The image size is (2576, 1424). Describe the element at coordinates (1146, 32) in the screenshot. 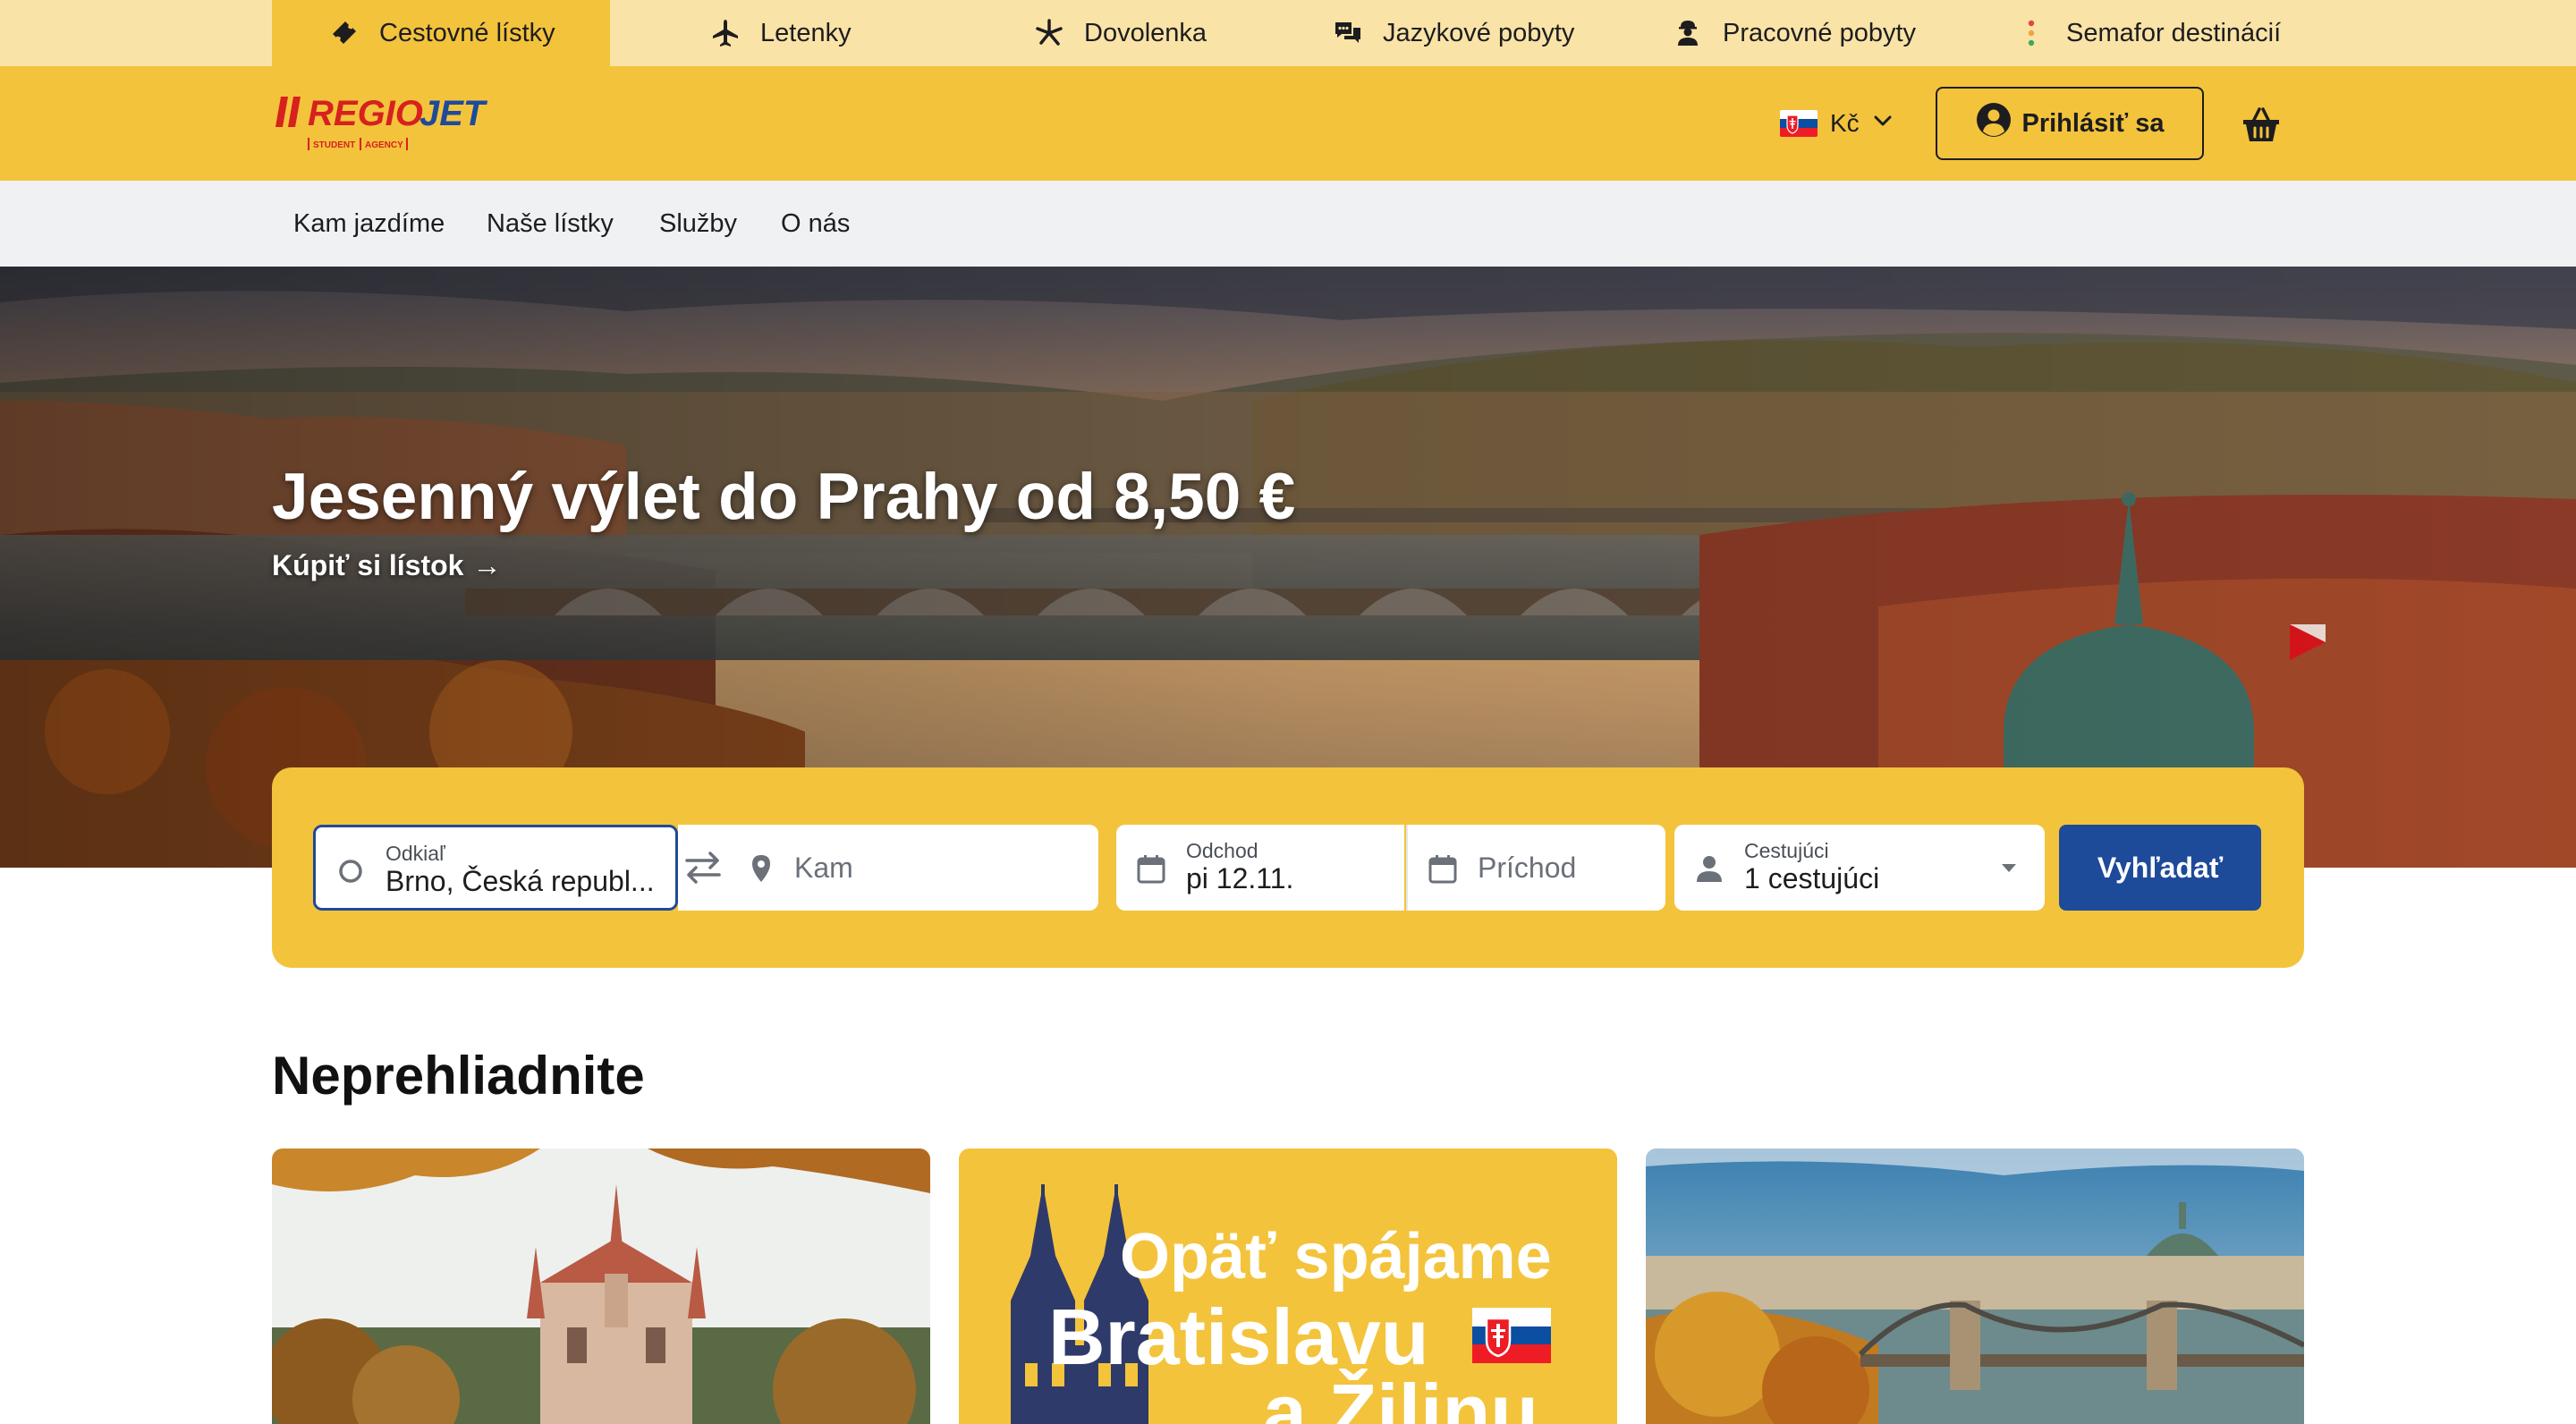

I see `tab-label: Dovolenka` at that location.